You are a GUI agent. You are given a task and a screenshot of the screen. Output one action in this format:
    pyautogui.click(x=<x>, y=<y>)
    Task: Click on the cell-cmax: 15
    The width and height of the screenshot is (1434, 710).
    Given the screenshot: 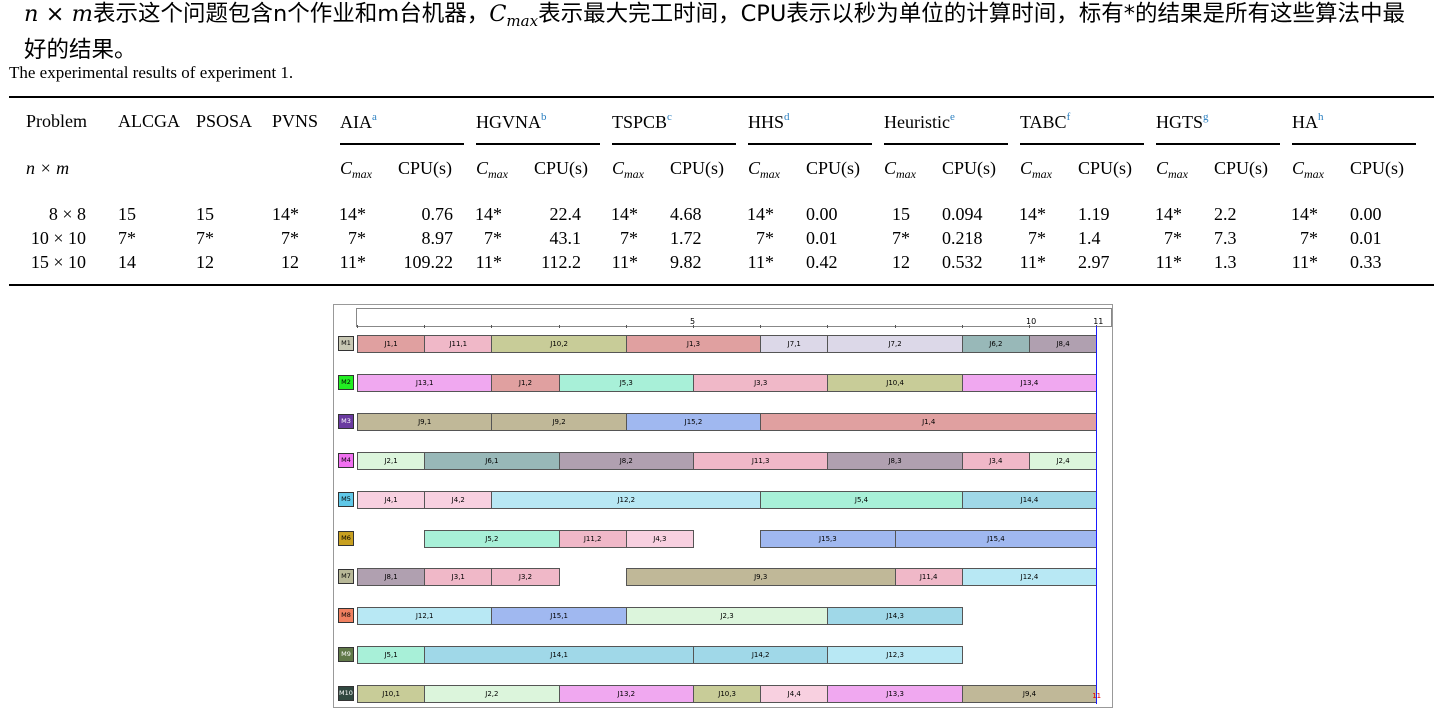 What is the action you would take?
    pyautogui.click(x=901, y=214)
    